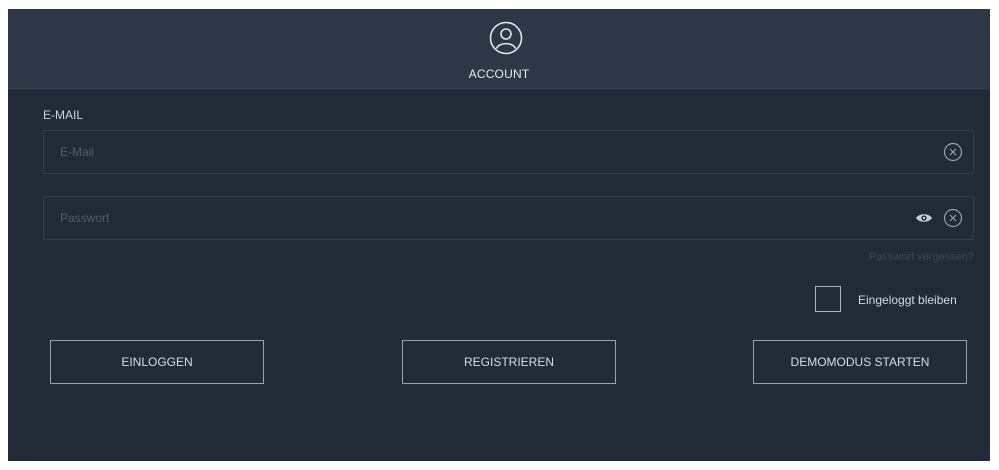 Image resolution: width=999 pixels, height=470 pixels. I want to click on user-circle-icon, so click(506, 38).